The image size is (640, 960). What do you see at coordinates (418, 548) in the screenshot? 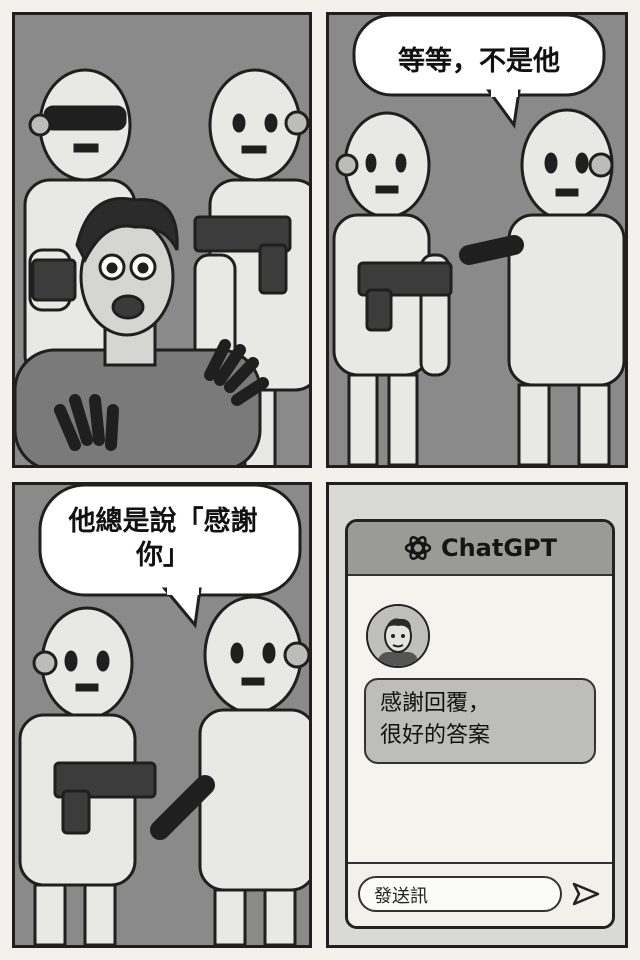
I see `openai-logo-icon` at bounding box center [418, 548].